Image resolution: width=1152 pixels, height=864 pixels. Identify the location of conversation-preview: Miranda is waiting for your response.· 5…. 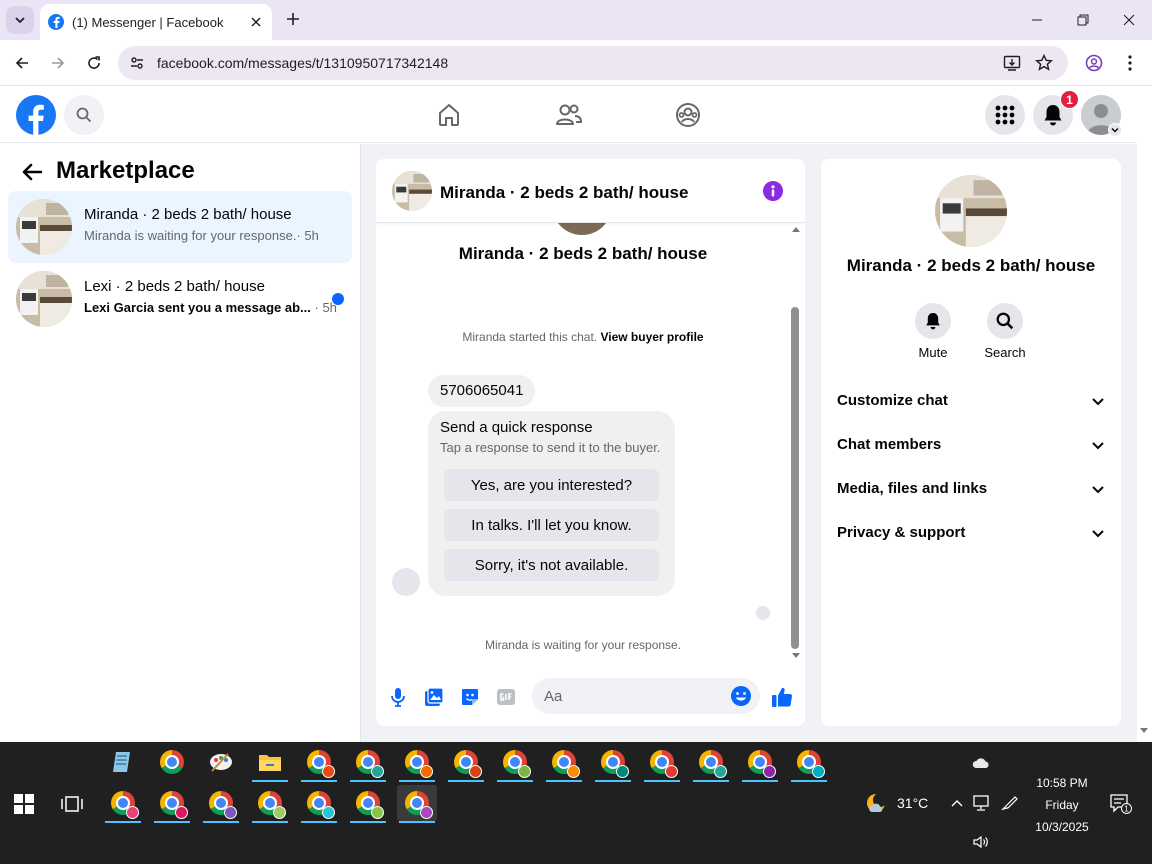
(201, 235).